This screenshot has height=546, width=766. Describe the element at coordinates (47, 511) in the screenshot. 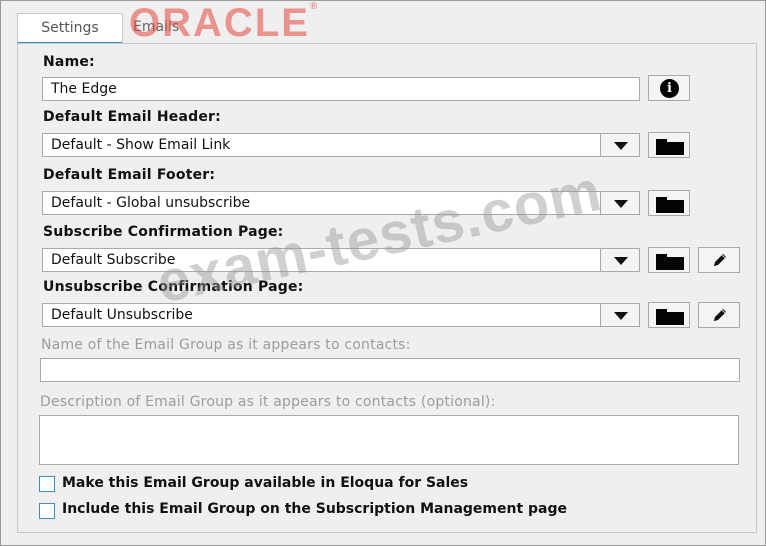

I see `subscription-checkbox` at that location.